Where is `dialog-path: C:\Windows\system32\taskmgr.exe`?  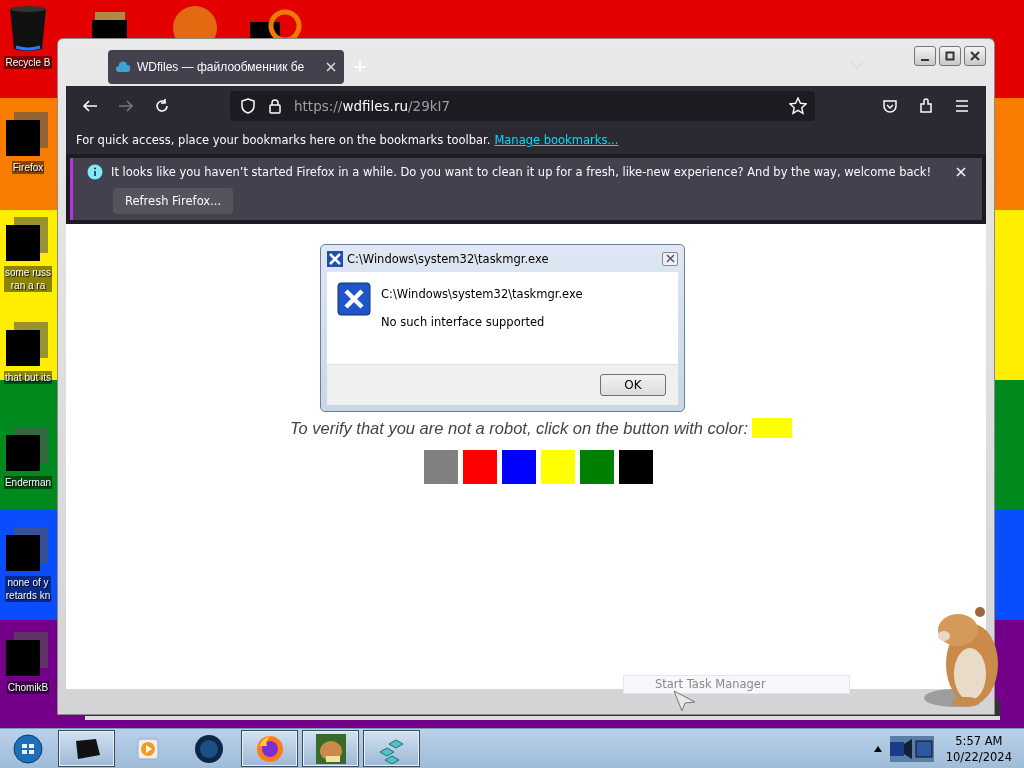
dialog-path: C:\Windows\system32\taskmgr.exe is located at coordinates (482, 294).